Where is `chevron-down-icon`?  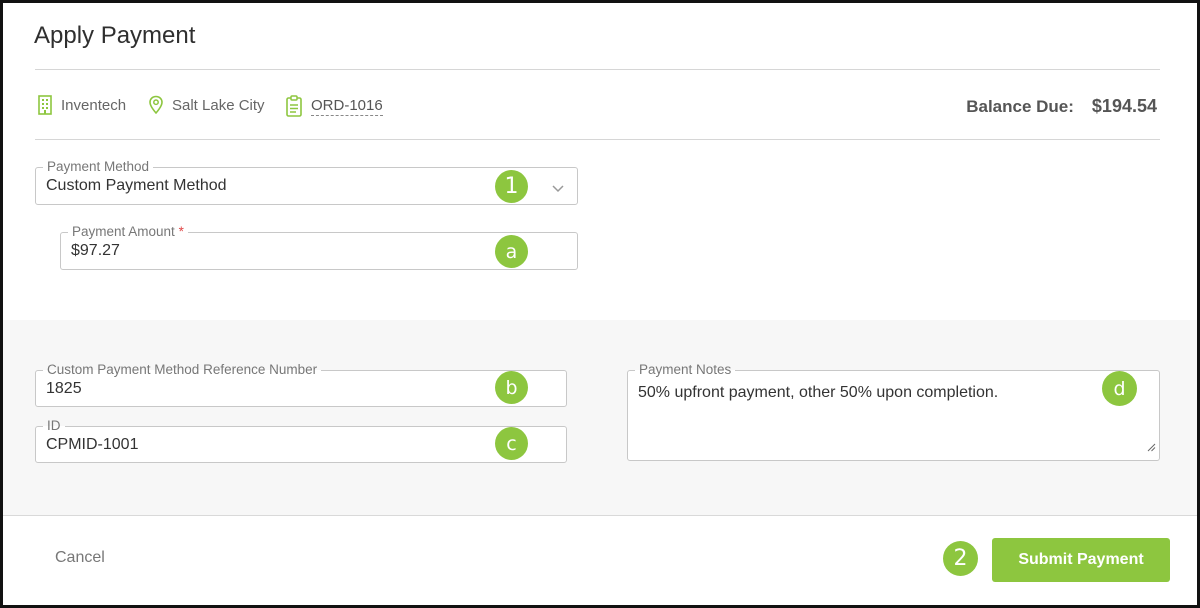 chevron-down-icon is located at coordinates (558, 190).